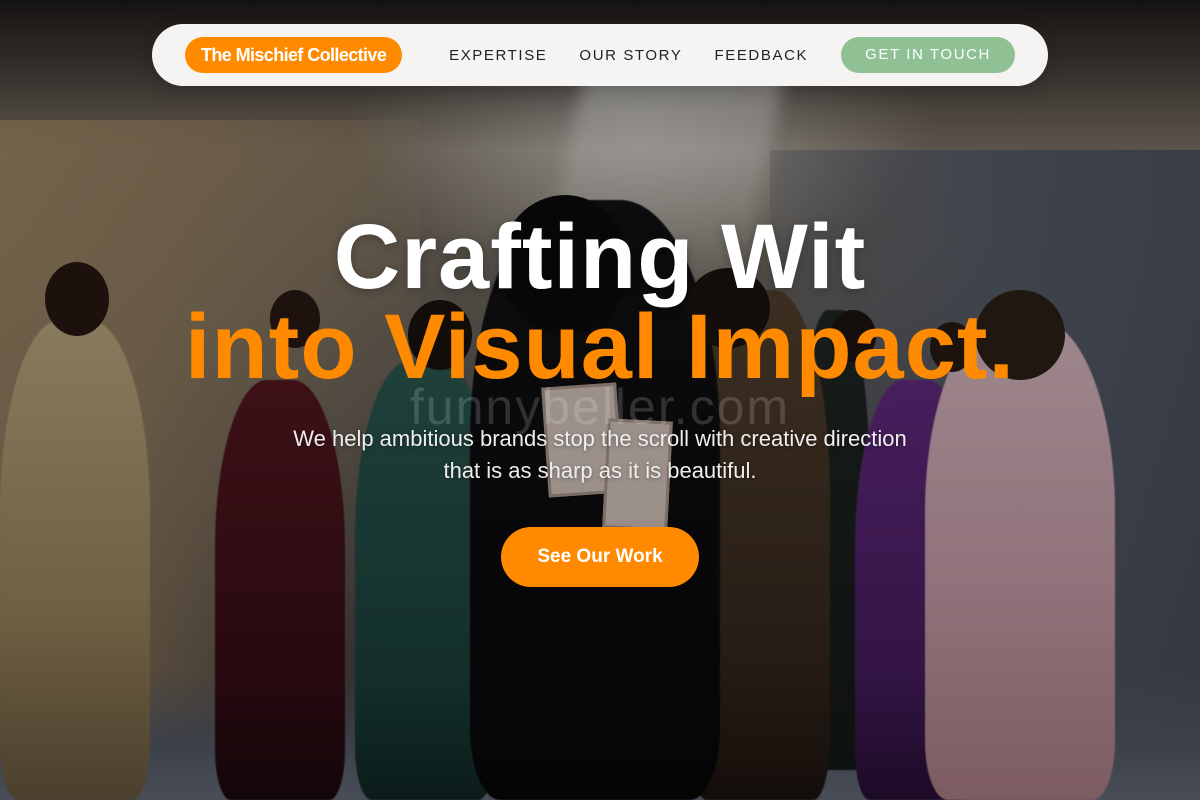 The width and height of the screenshot is (1200, 800). Describe the element at coordinates (294, 55) in the screenshot. I see `brand-logo-button: The Mischief Collective` at that location.